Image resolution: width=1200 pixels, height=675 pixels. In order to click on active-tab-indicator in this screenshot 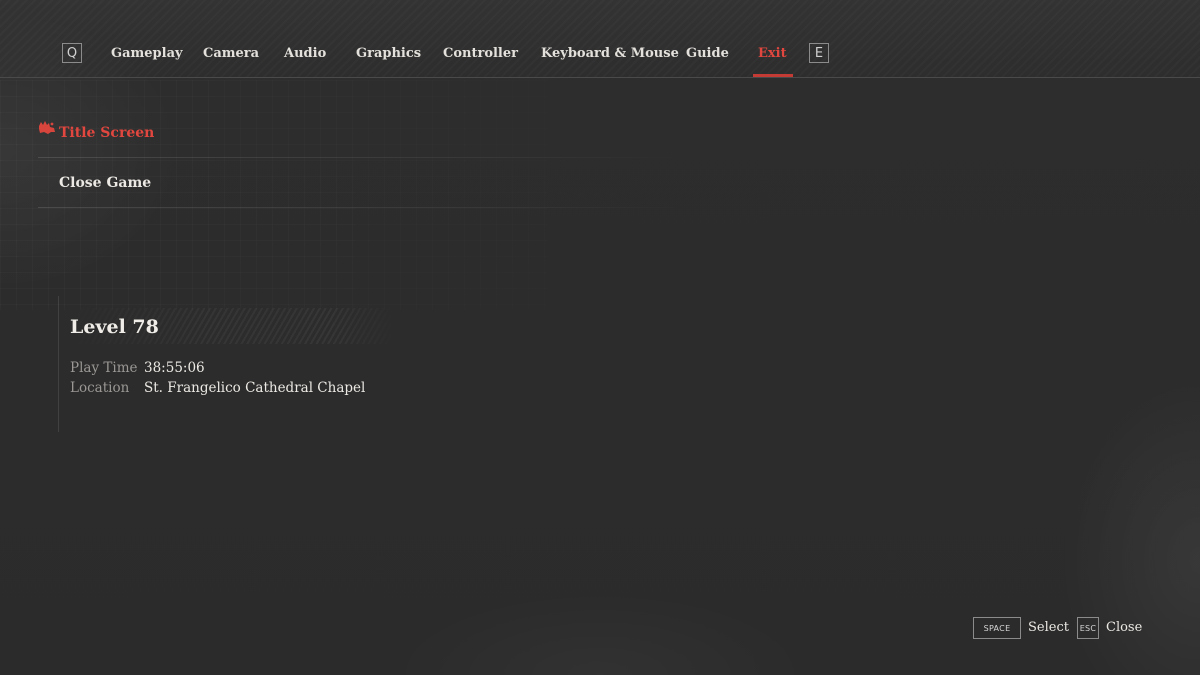, I will do `click(773, 75)`.